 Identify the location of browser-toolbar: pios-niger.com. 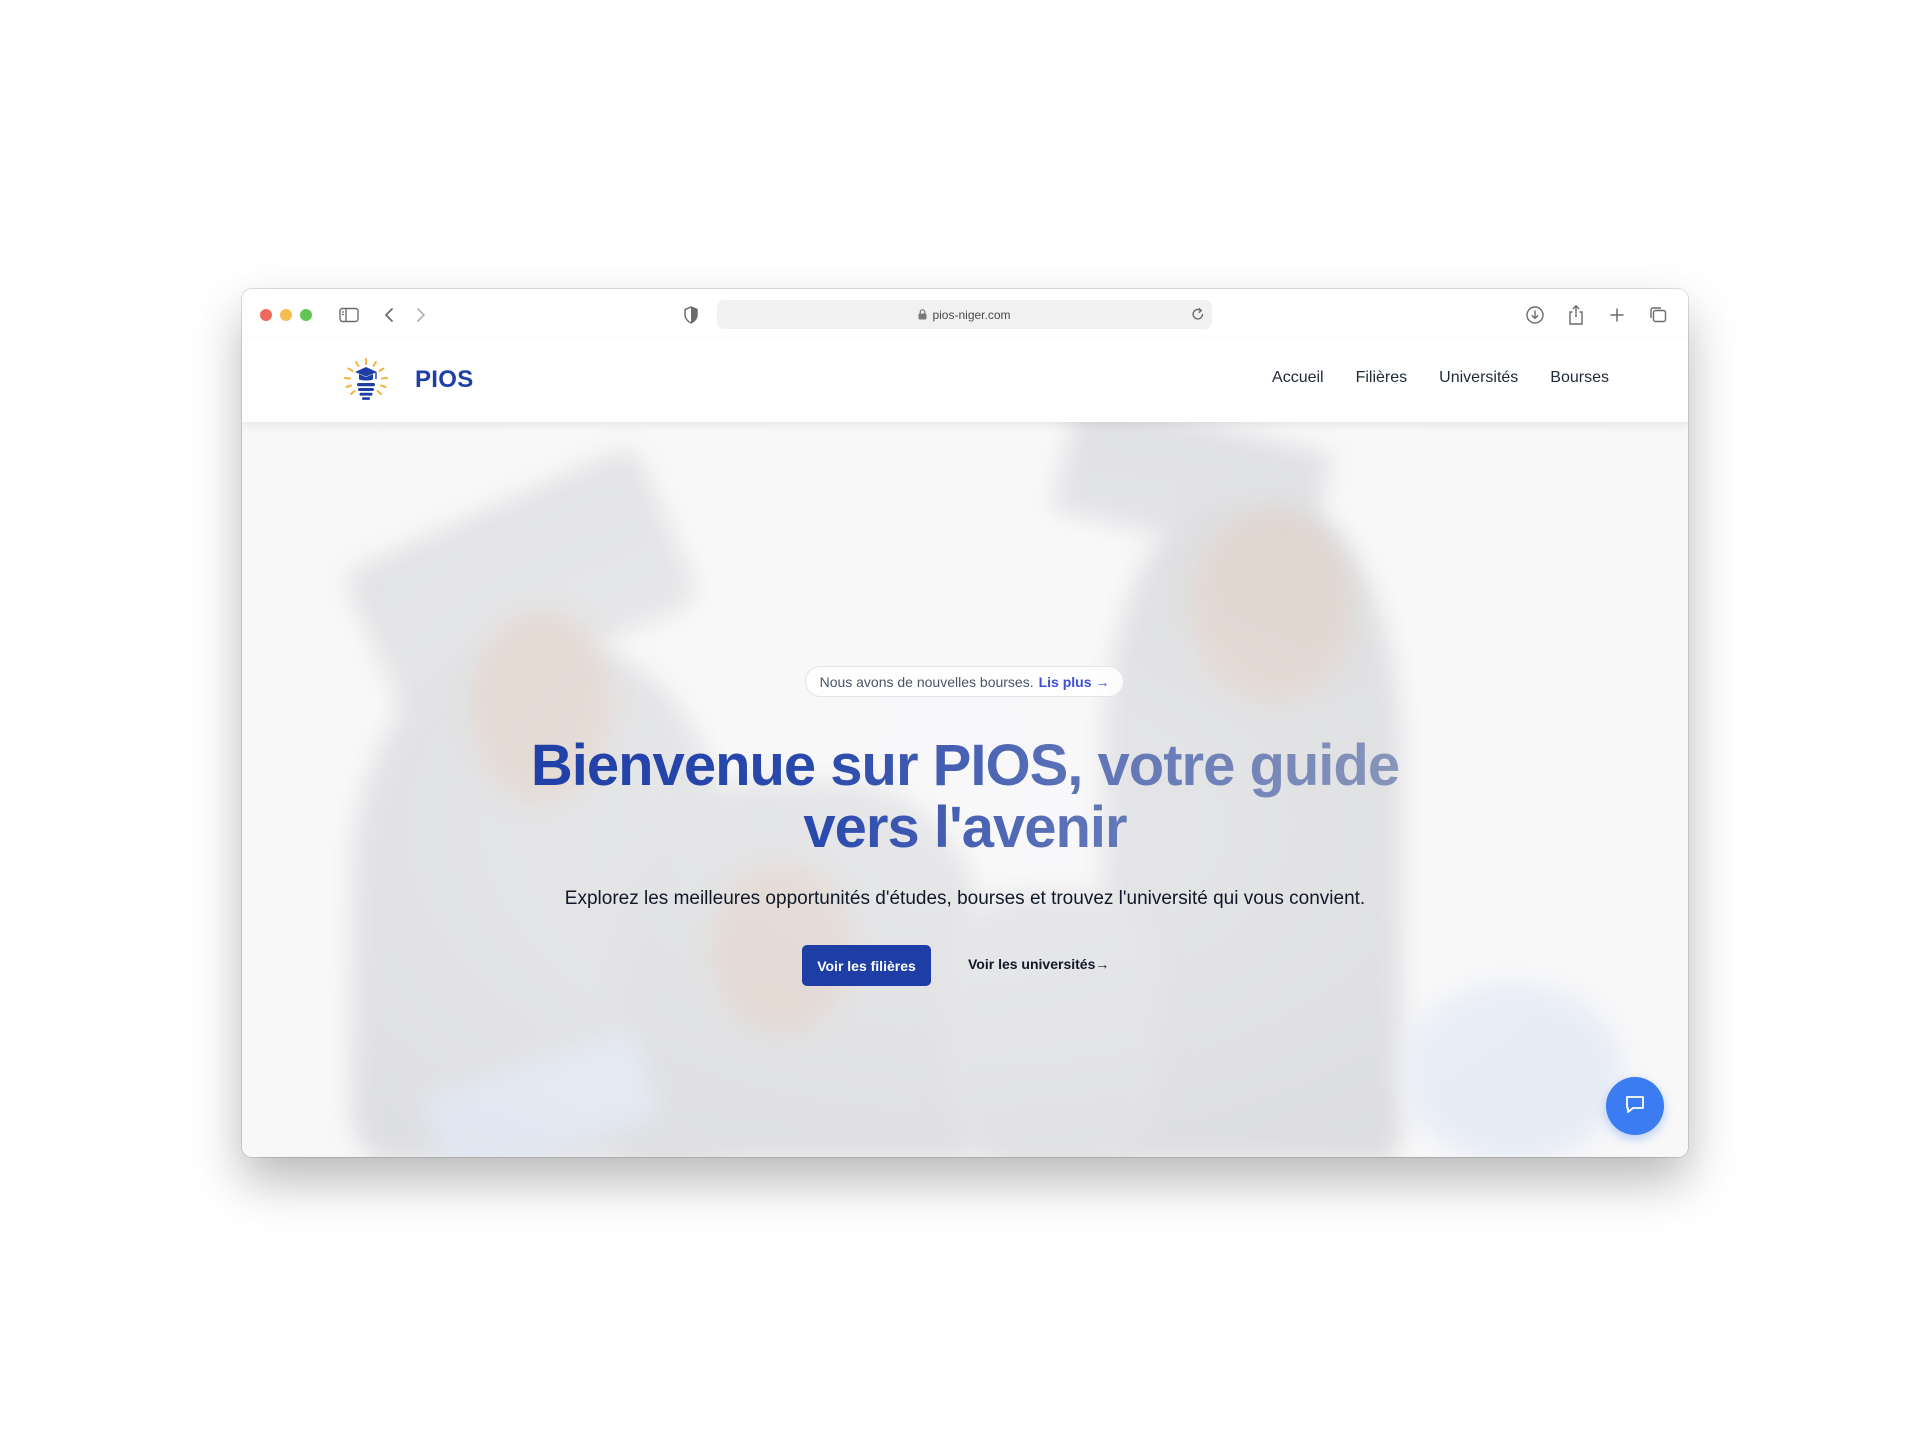
(965, 314).